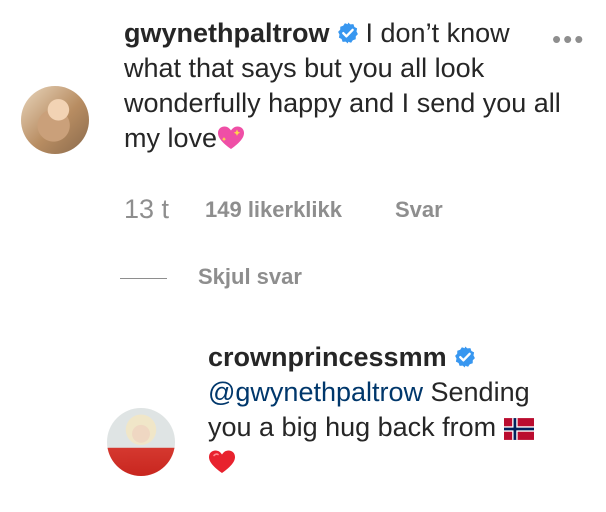  Describe the element at coordinates (568, 39) in the screenshot. I see `more-options-button: •••` at that location.